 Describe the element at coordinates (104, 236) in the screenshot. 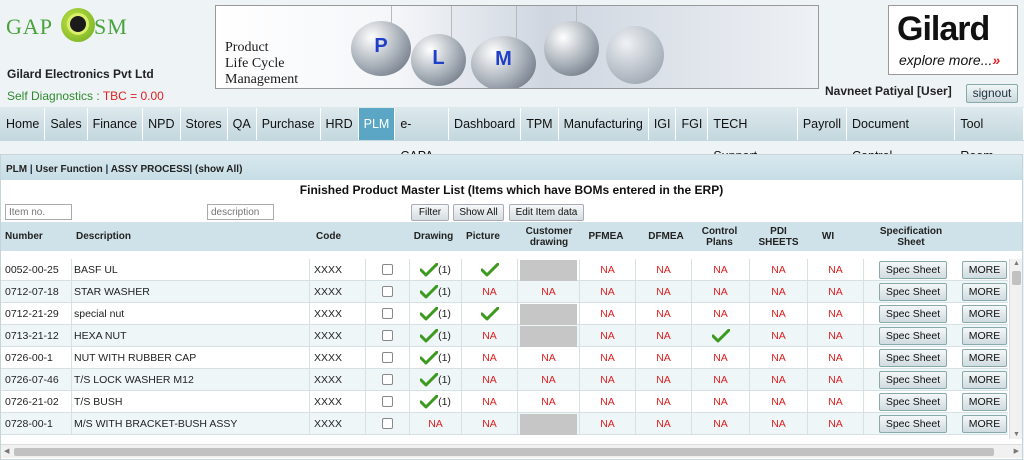

I see `col-description: Description` at that location.